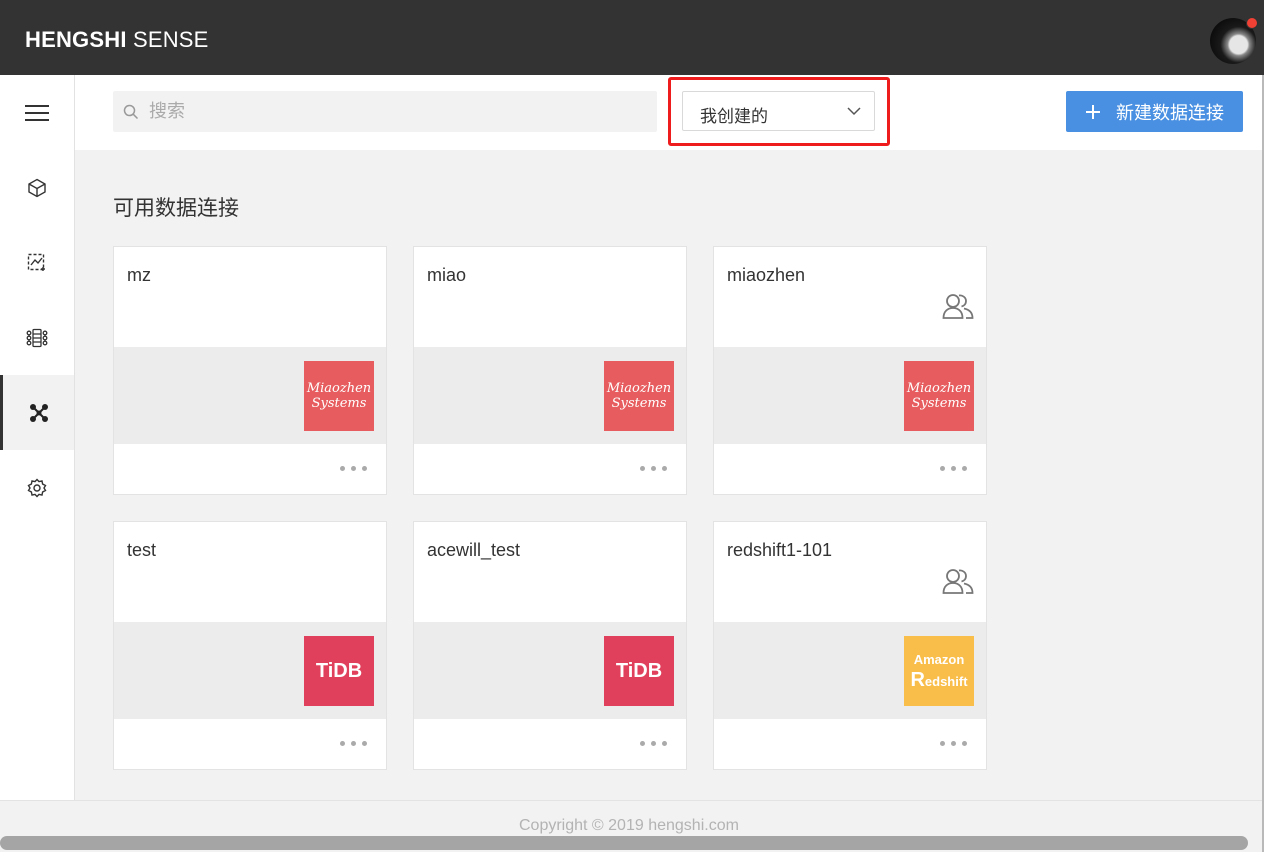  Describe the element at coordinates (778, 111) in the screenshot. I see `owner-filter-select: 我创建的` at that location.